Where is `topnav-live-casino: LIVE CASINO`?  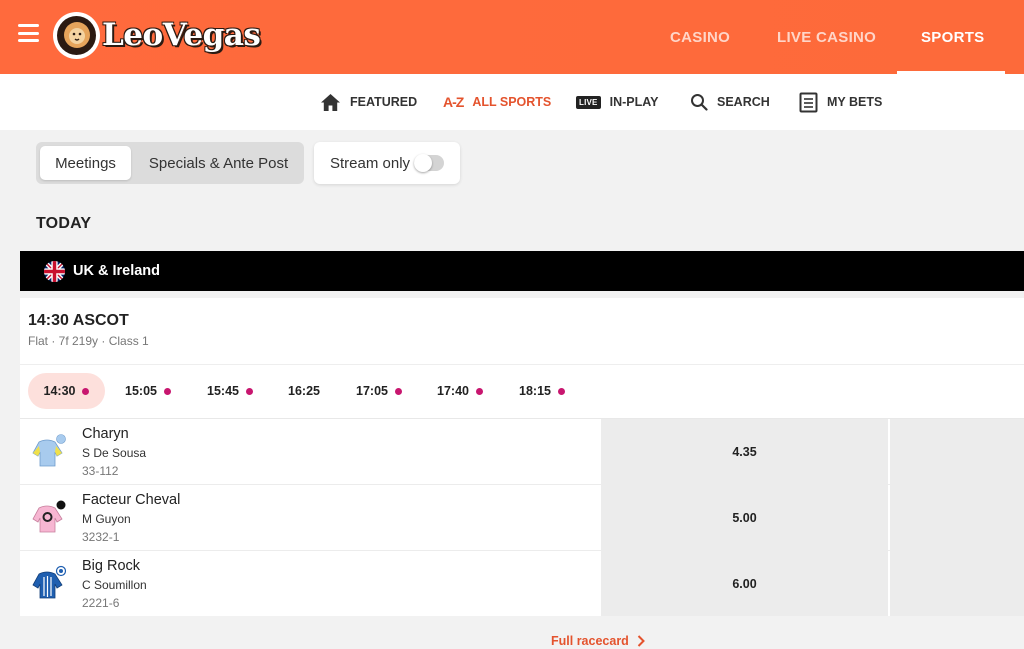
topnav-live-casino: LIVE CASINO is located at coordinates (826, 37).